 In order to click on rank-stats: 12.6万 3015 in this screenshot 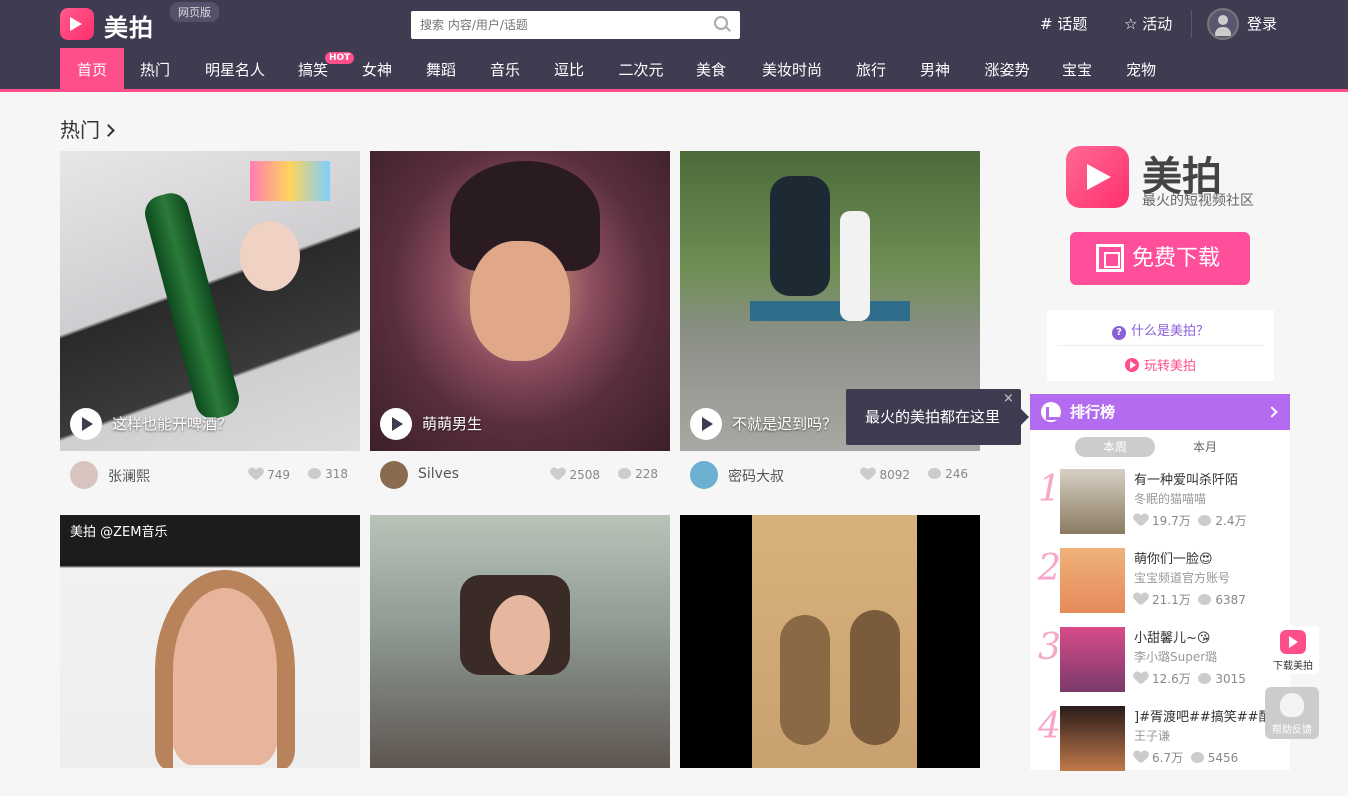, I will do `click(1190, 678)`.